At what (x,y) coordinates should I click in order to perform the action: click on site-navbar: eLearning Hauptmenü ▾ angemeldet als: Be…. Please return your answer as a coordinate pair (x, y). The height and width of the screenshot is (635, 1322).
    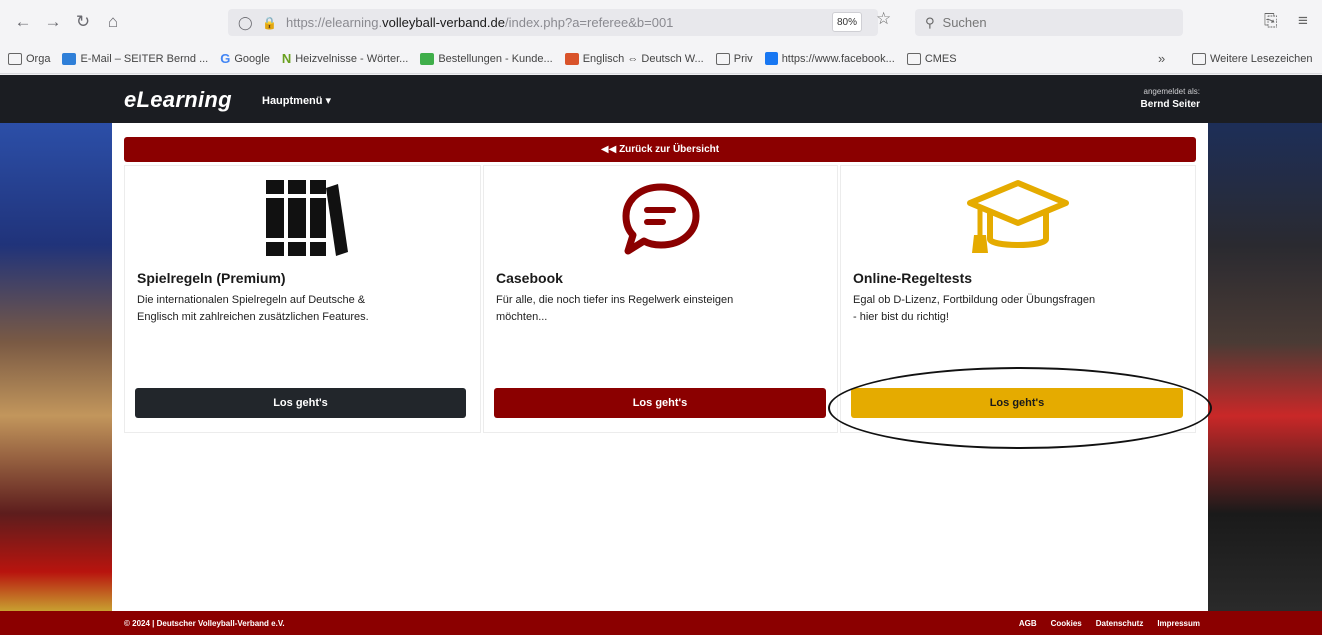
    Looking at the image, I should click on (661, 99).